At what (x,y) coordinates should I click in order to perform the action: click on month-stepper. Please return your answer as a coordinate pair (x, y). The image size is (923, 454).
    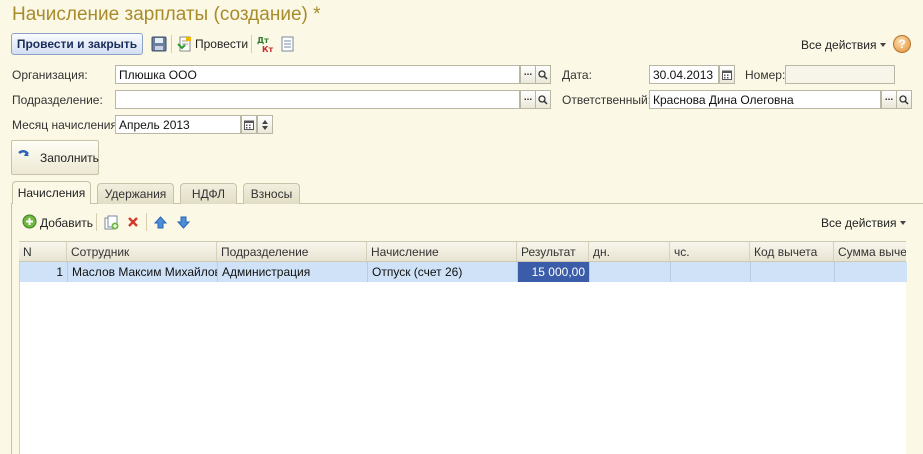
    Looking at the image, I should click on (265, 124).